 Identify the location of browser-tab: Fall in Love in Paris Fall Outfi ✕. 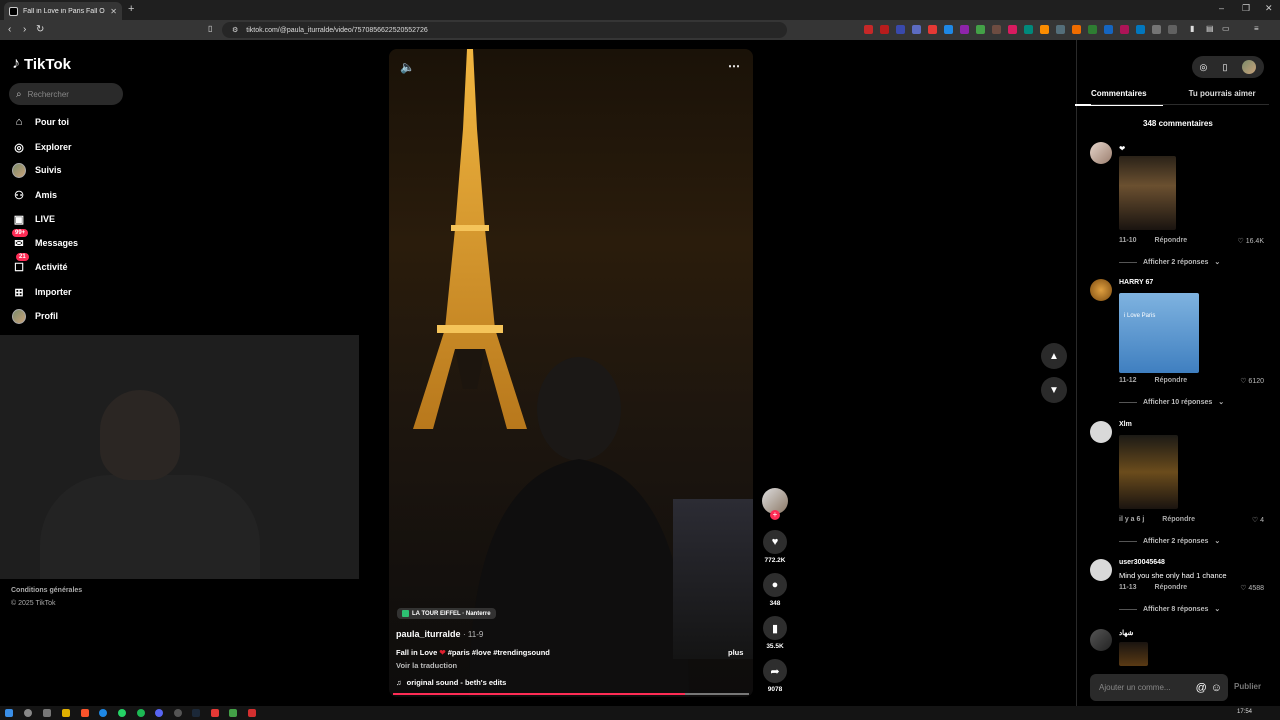
(63, 11).